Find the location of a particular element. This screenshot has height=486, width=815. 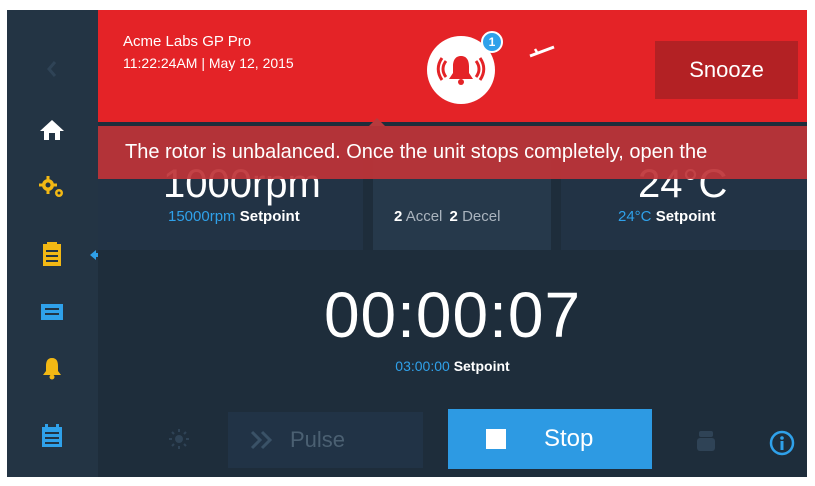

gear-icon is located at coordinates (51, 186).